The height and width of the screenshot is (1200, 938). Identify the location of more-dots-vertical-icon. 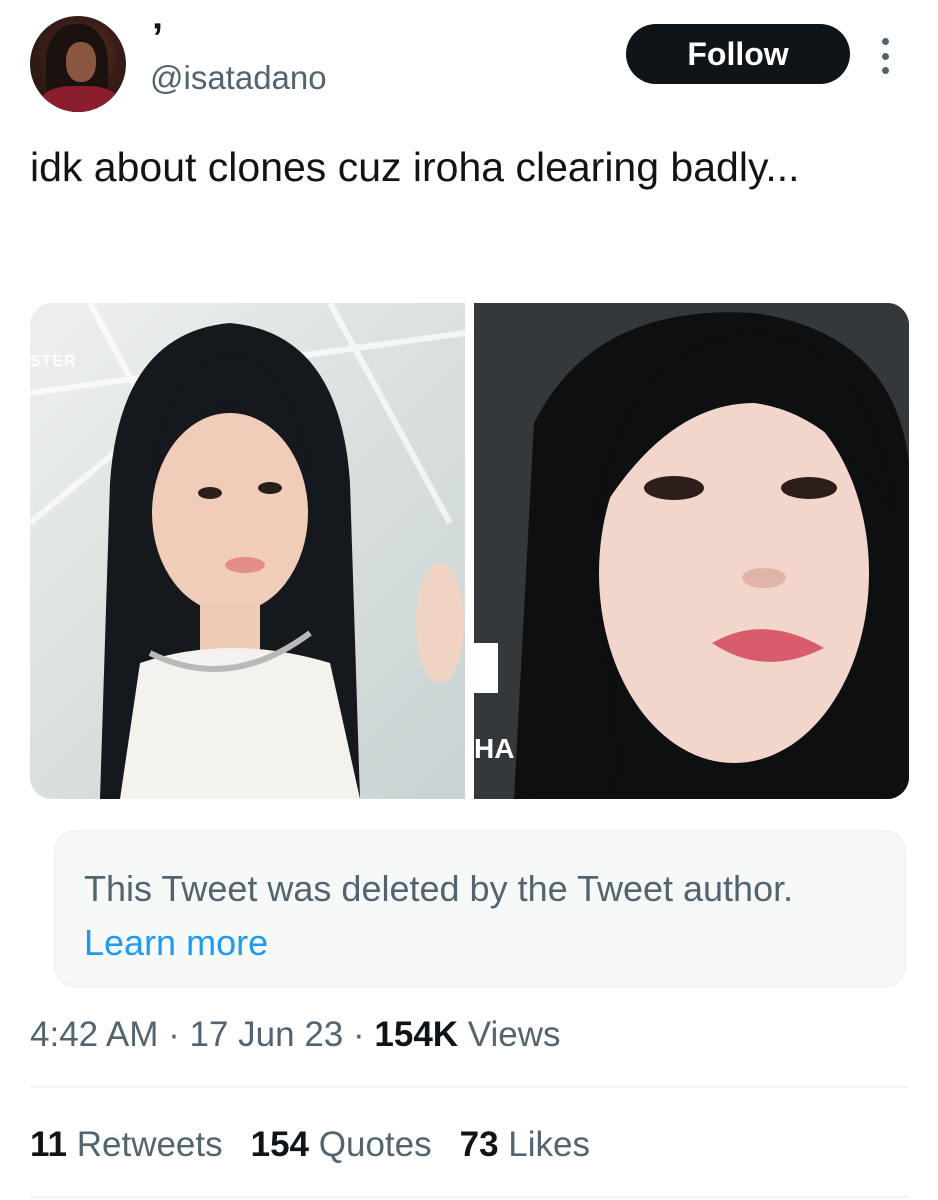
(885, 56).